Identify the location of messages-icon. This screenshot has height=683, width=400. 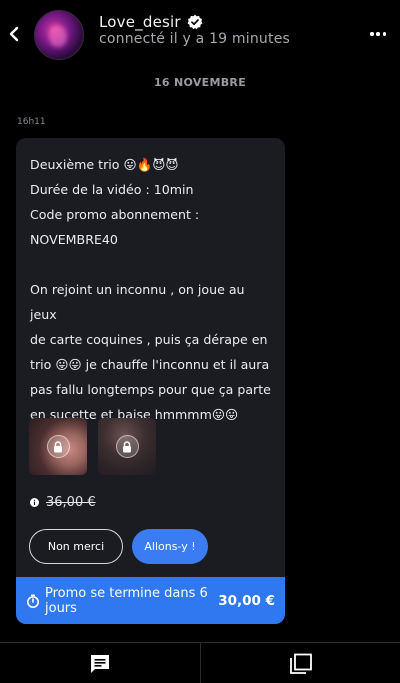
(100, 663).